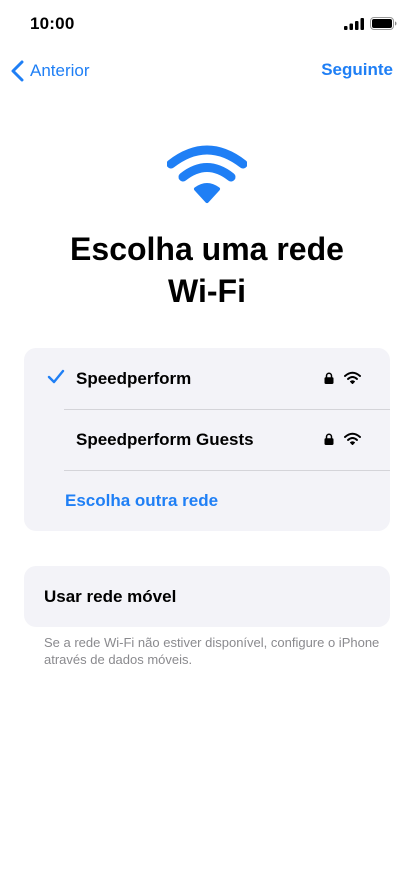 The image size is (414, 896). I want to click on row-divider, so click(227, 470).